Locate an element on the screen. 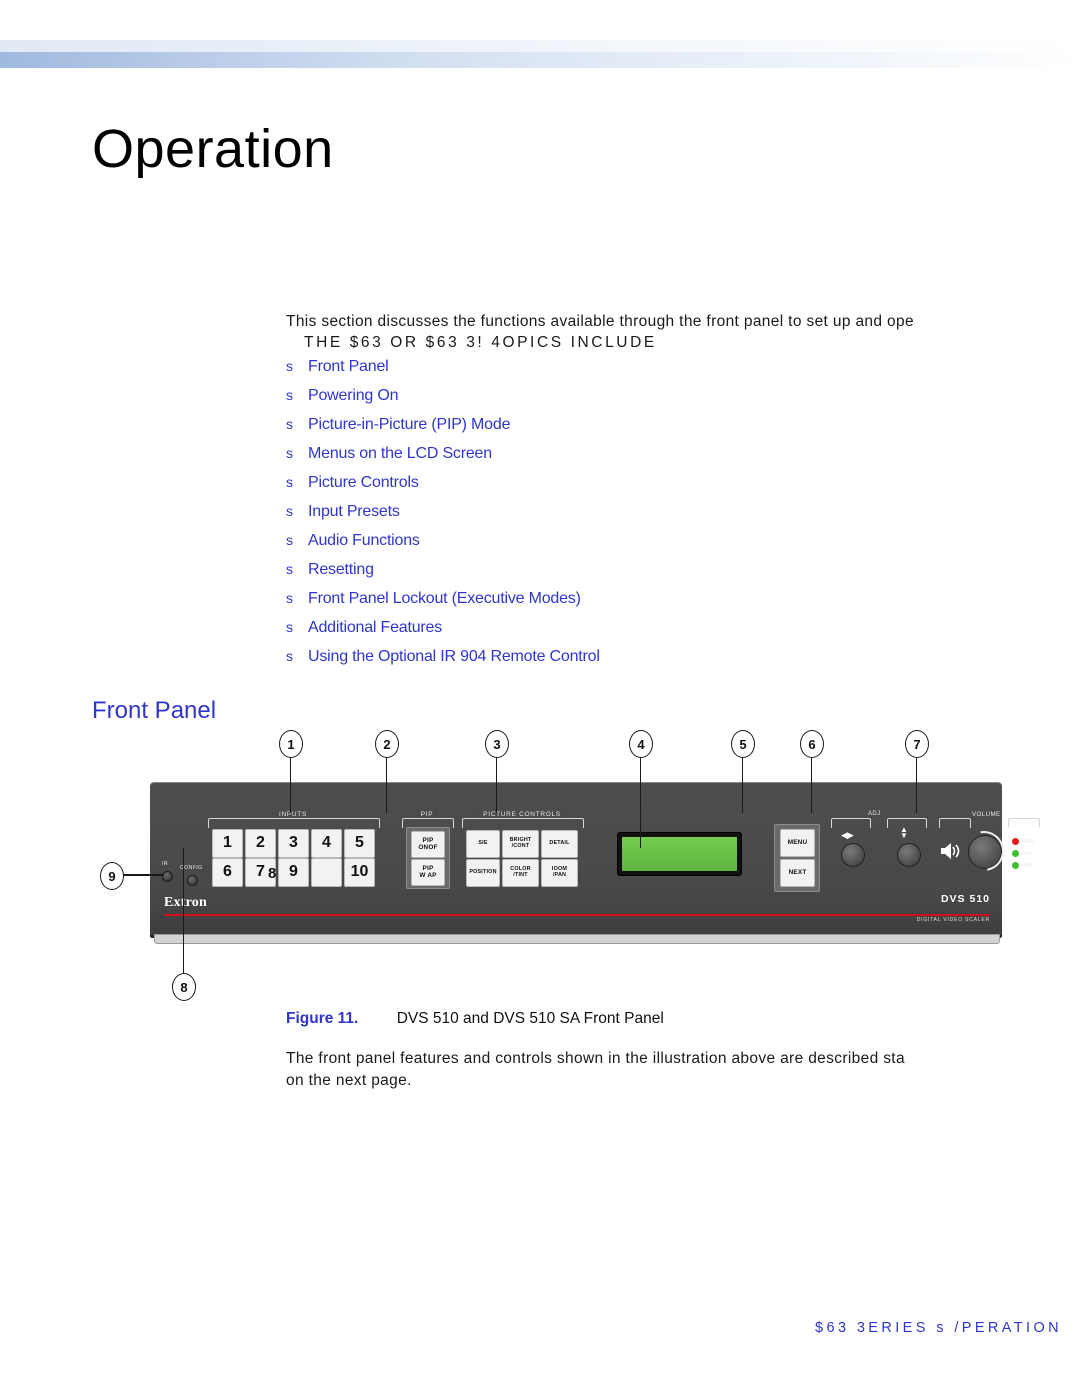 The image size is (1080, 1397). led-mid is located at coordinates (1015, 853).